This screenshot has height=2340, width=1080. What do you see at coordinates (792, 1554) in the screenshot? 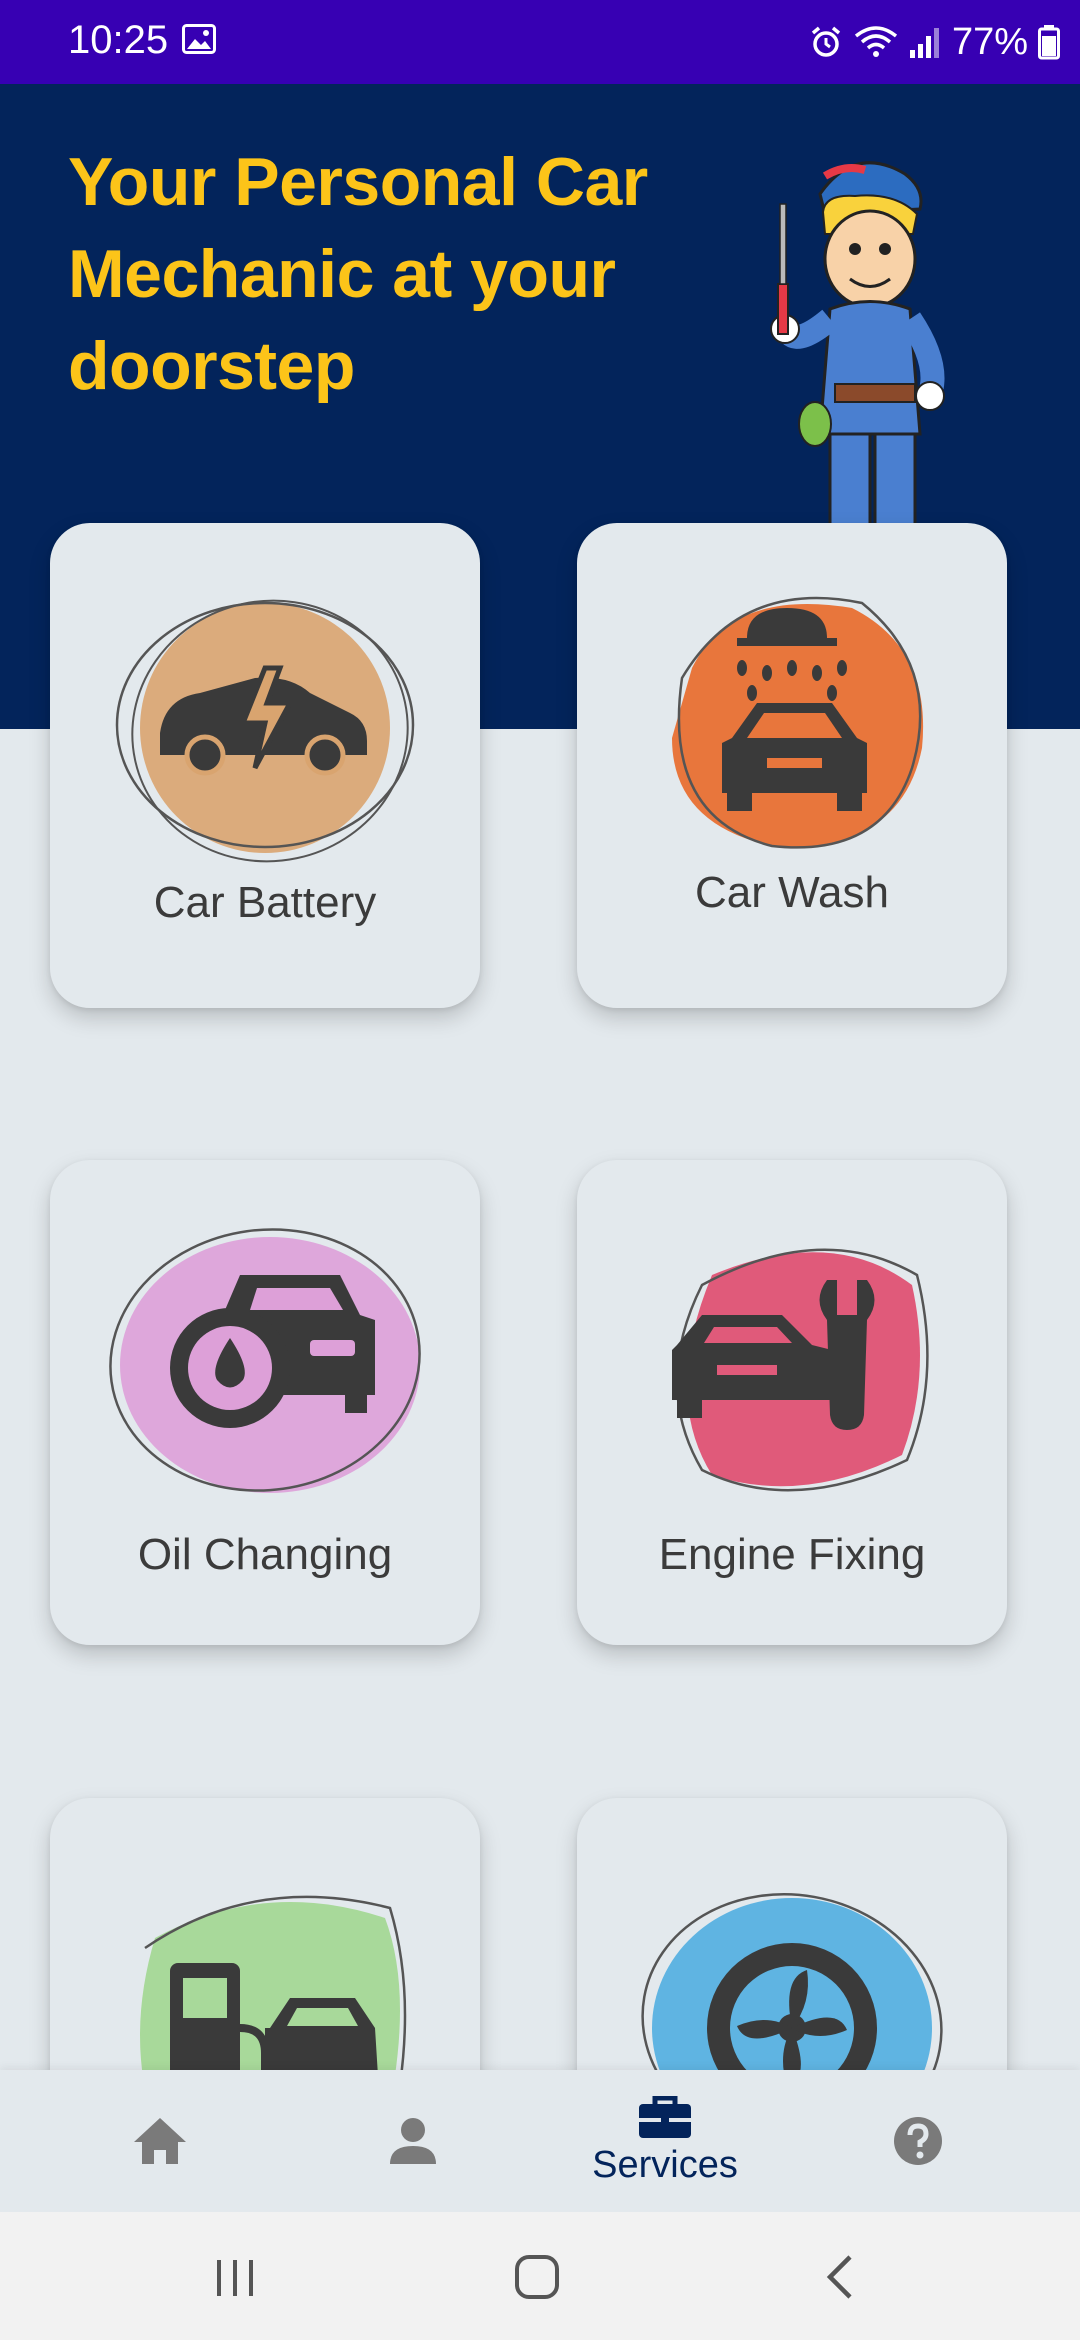
I see `service-label: Engine Fixing` at bounding box center [792, 1554].